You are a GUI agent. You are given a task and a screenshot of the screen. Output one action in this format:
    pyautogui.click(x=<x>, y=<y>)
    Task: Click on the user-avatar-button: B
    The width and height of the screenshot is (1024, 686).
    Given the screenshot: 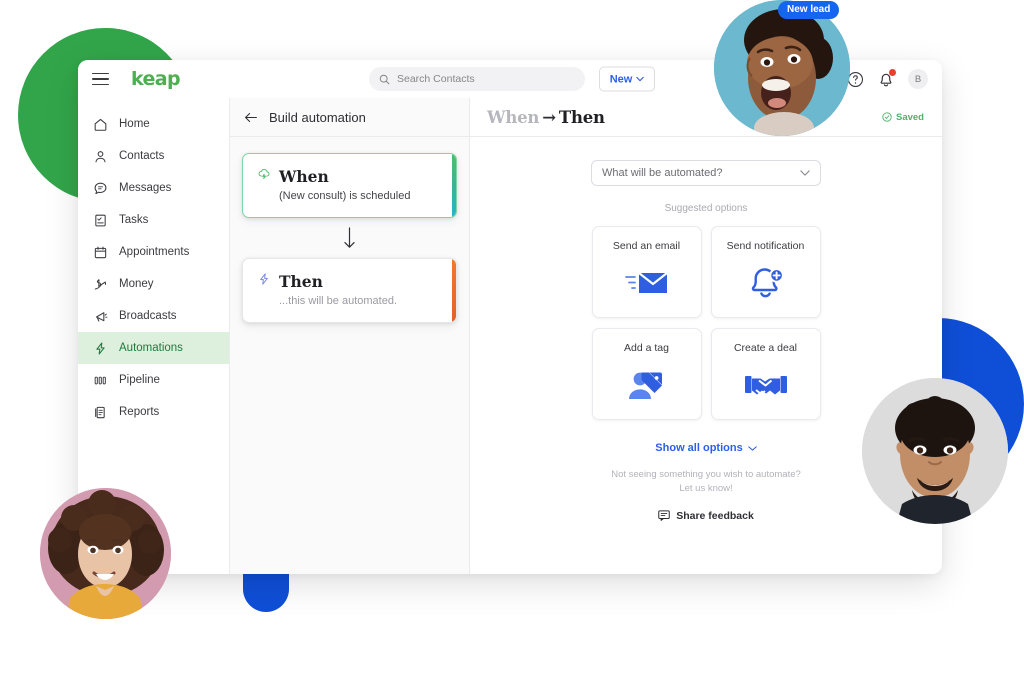 What is the action you would take?
    pyautogui.click(x=918, y=79)
    